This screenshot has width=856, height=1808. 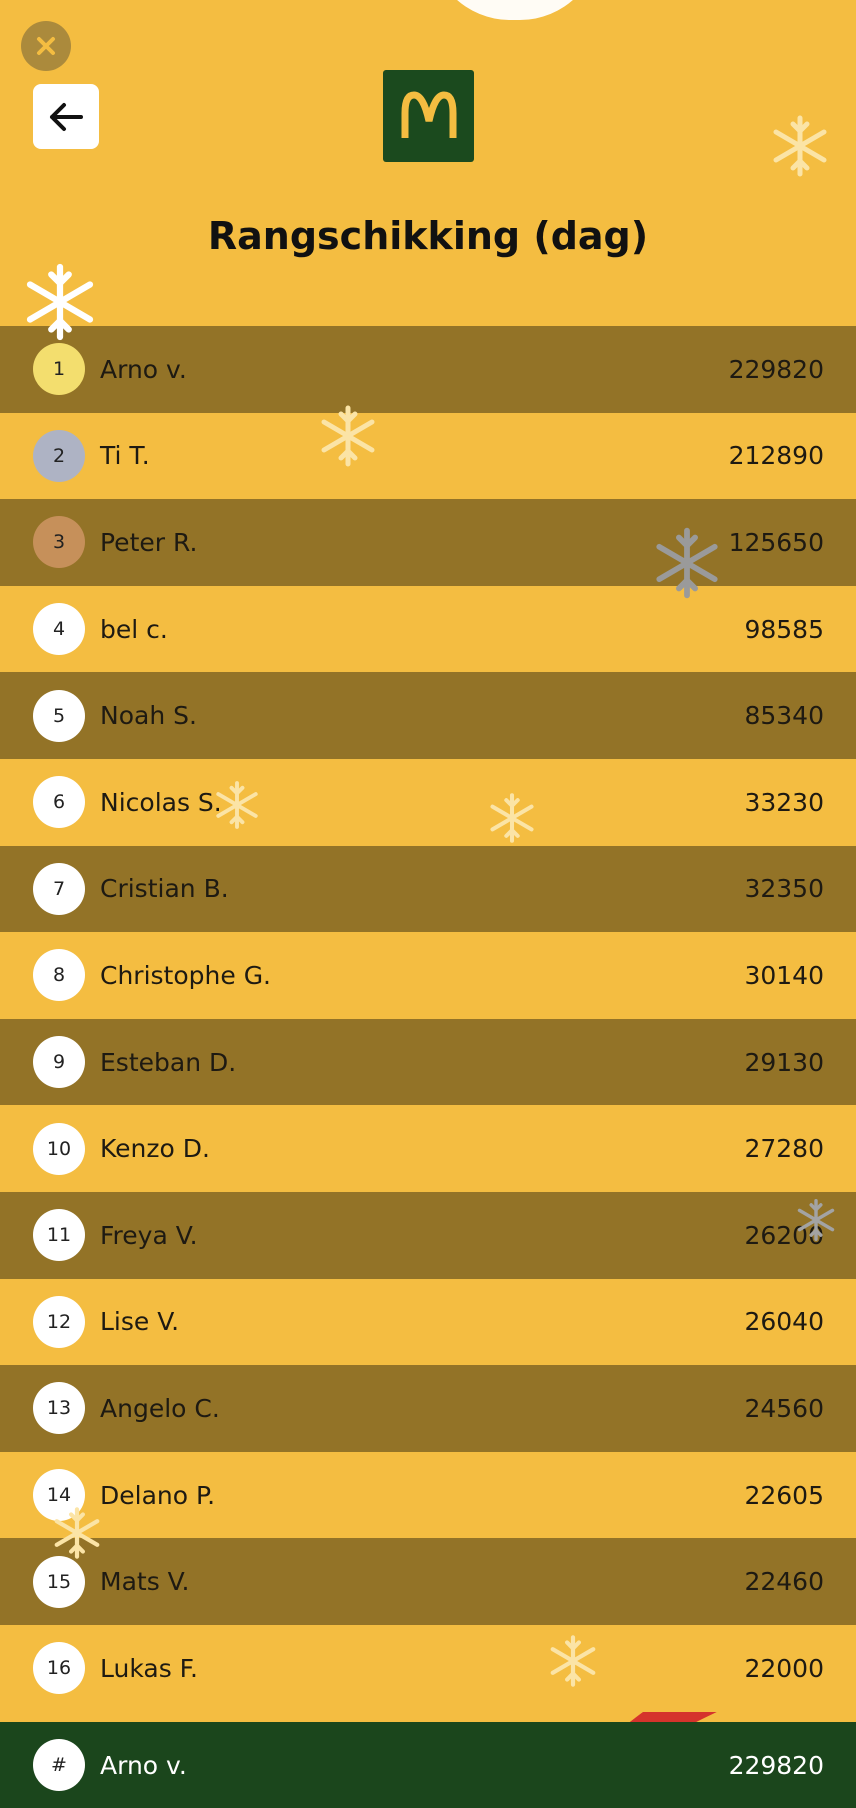 I want to click on snowflake-icon, so click(x=800, y=146).